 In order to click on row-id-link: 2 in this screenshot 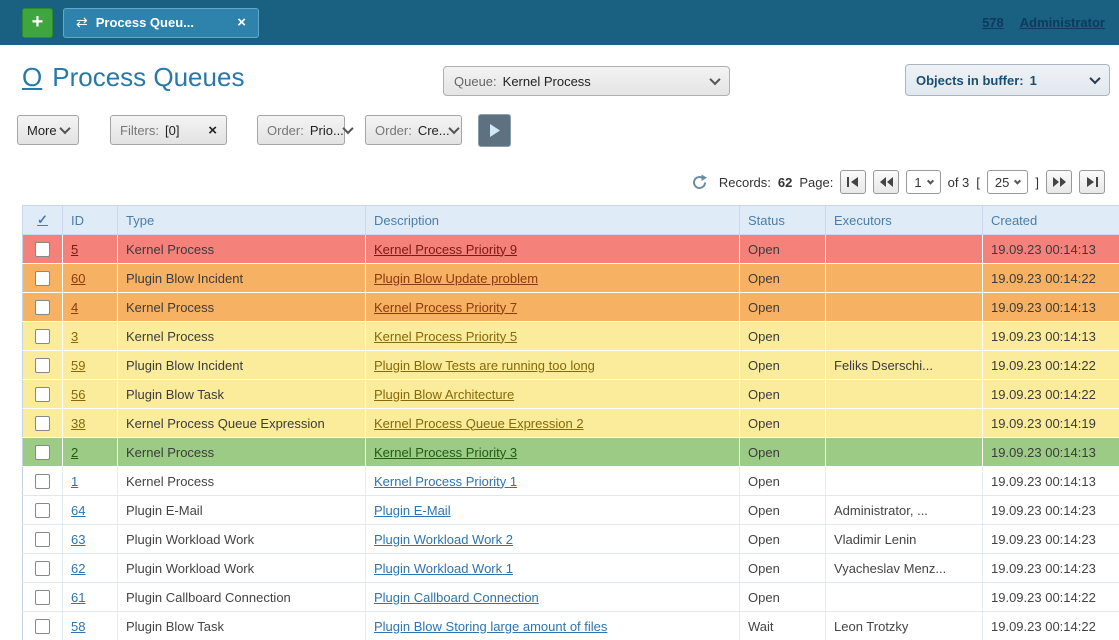, I will do `click(74, 452)`.